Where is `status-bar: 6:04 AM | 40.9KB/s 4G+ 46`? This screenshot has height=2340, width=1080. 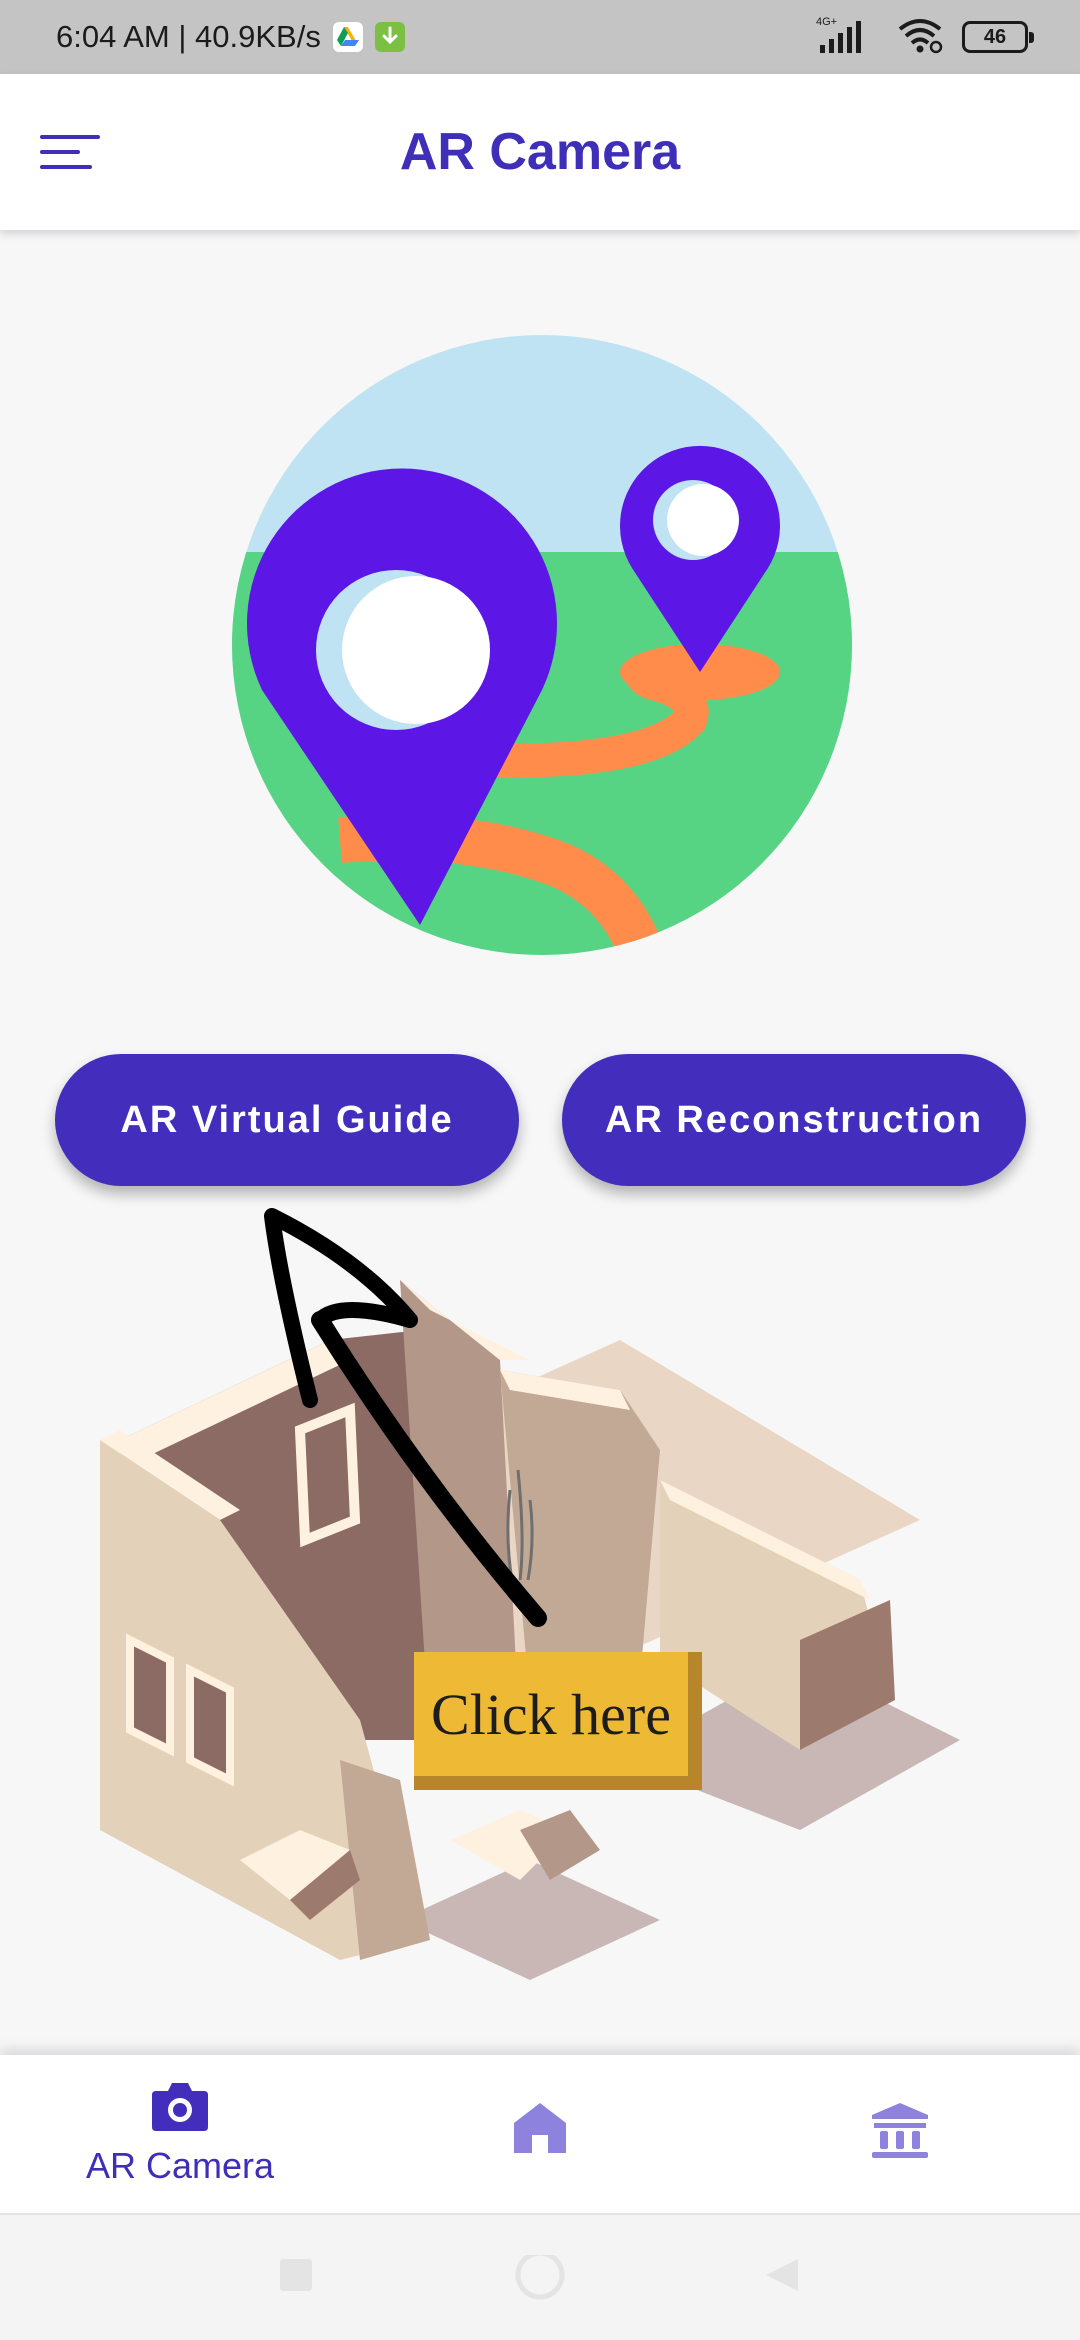
status-bar: 6:04 AM | 40.9KB/s 4G+ 46 is located at coordinates (540, 37).